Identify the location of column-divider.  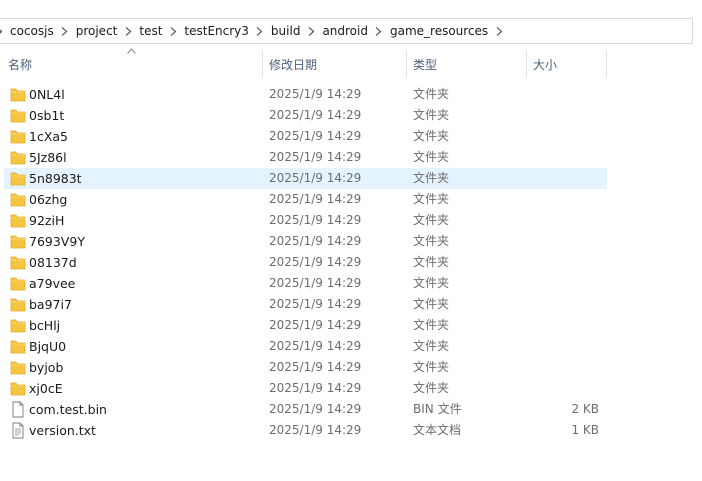
(606, 64).